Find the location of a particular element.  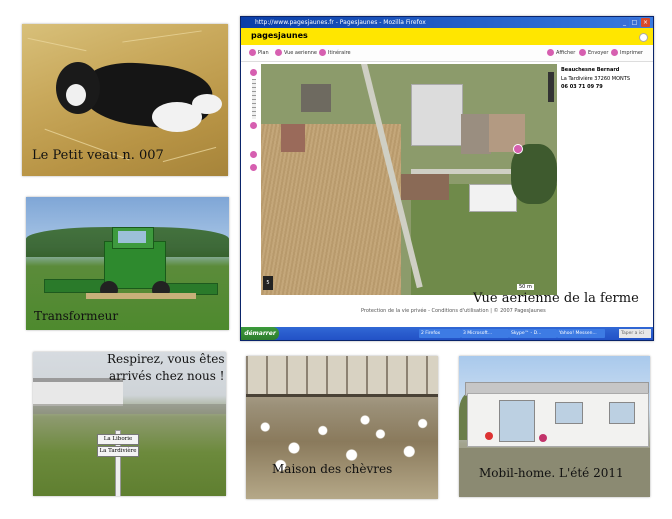

maximize-icon: □ is located at coordinates (634, 22).